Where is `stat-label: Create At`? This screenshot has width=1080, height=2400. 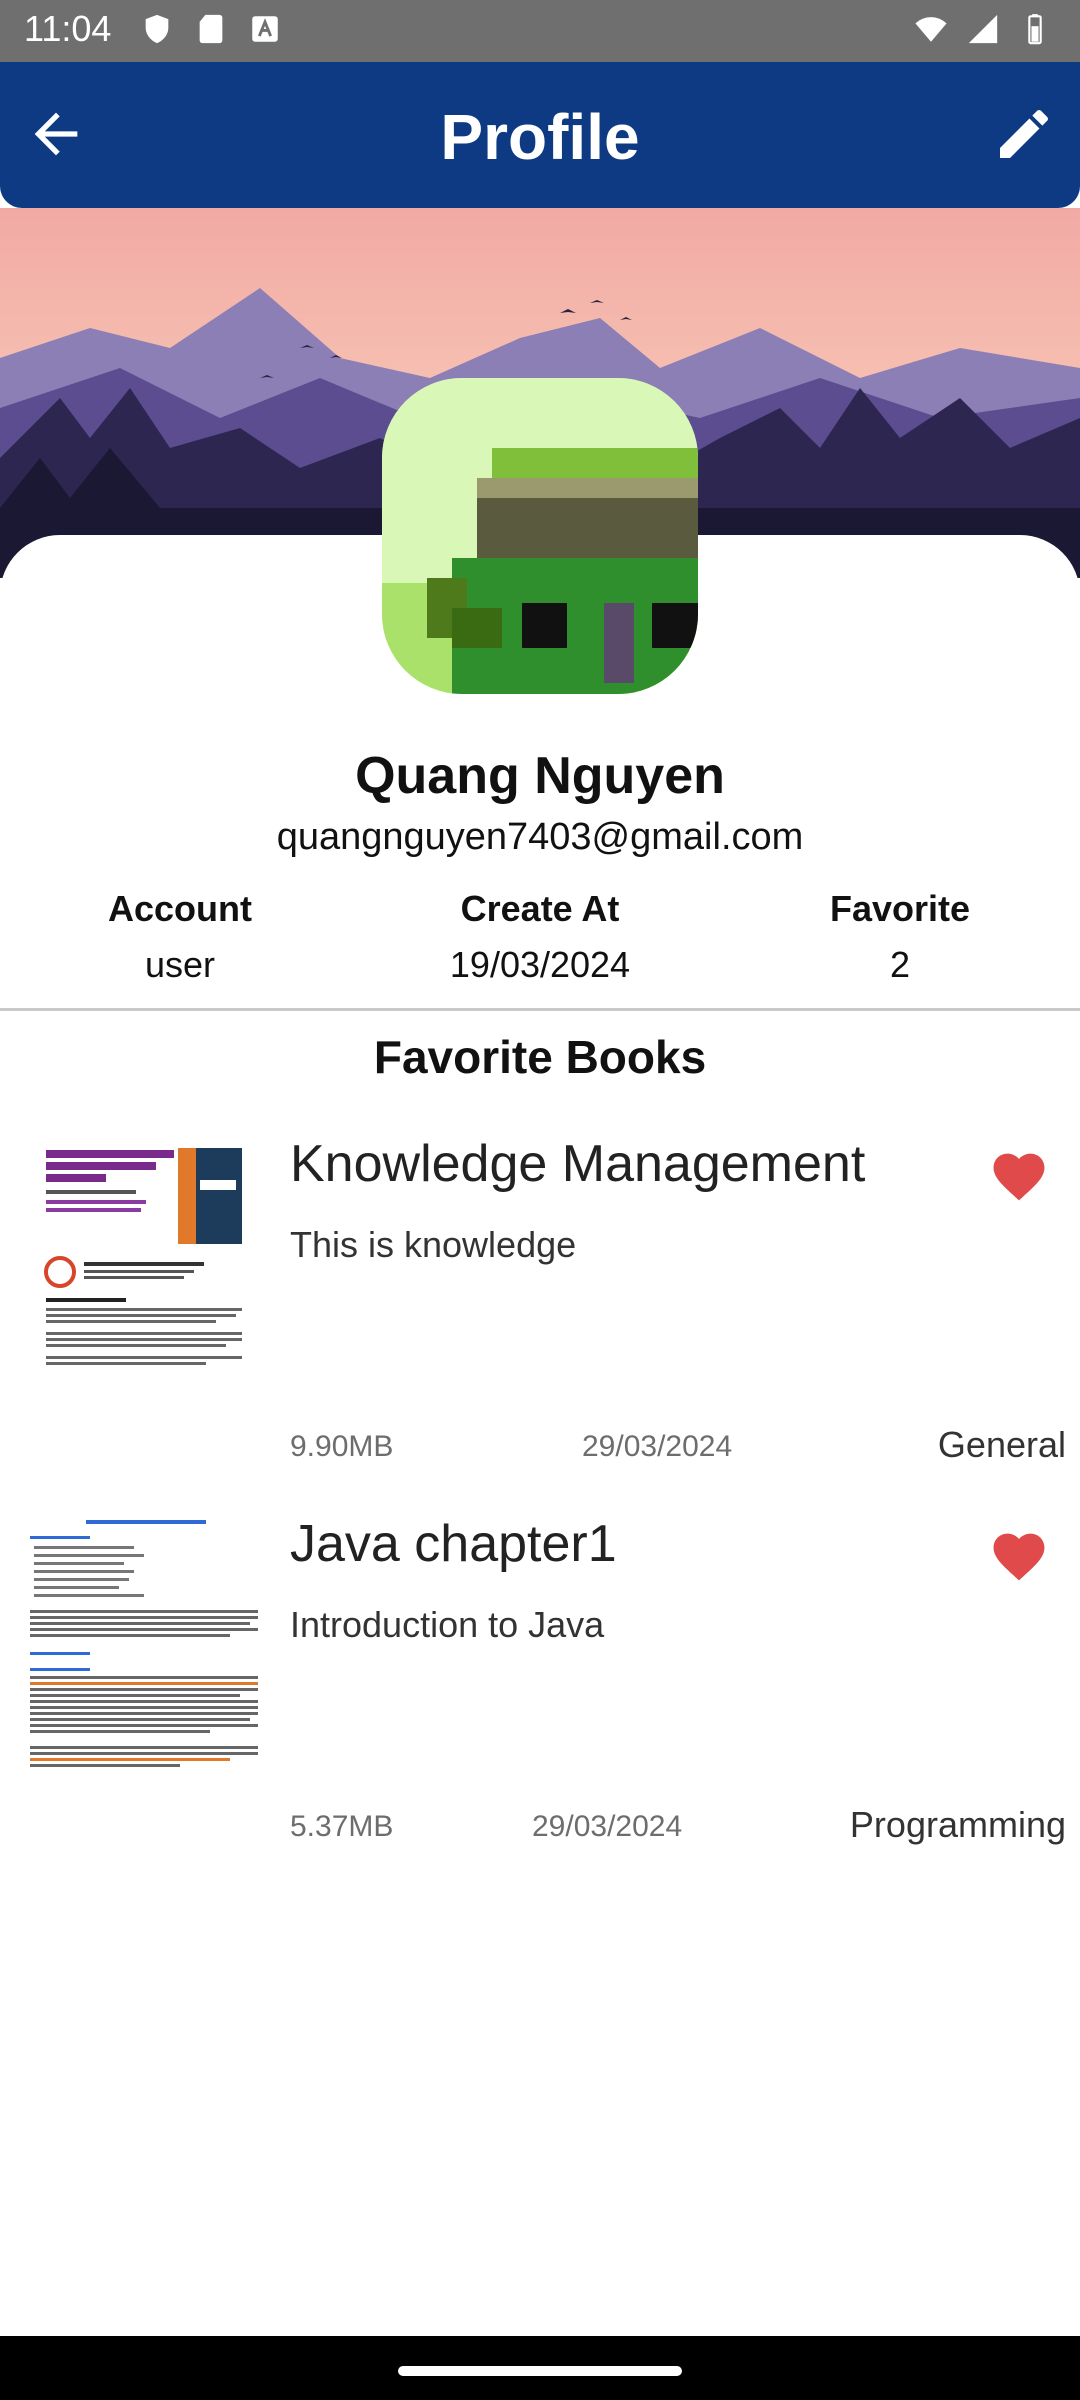
stat-label: Create At is located at coordinates (540, 908).